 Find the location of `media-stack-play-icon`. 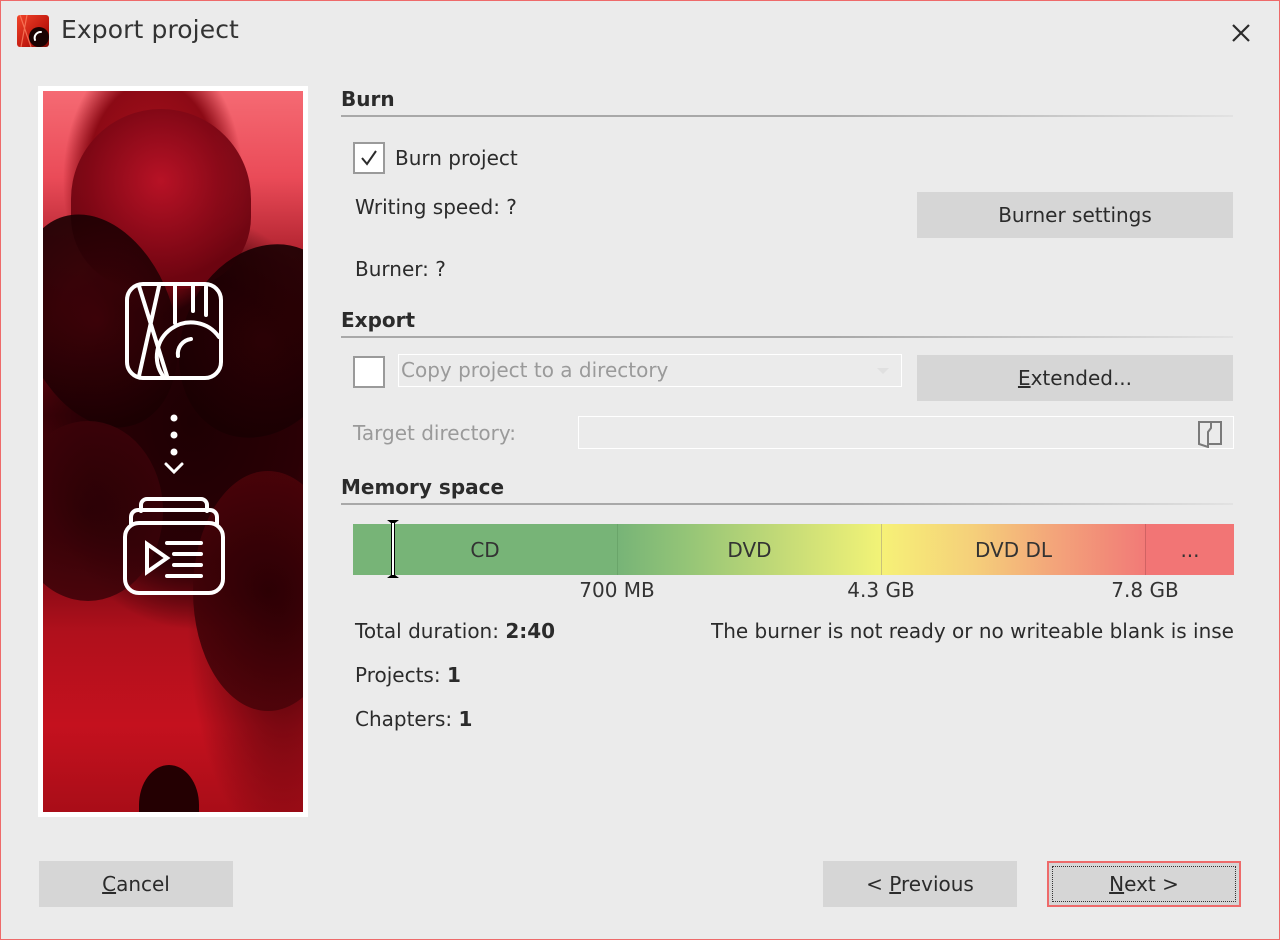

media-stack-play-icon is located at coordinates (174, 546).